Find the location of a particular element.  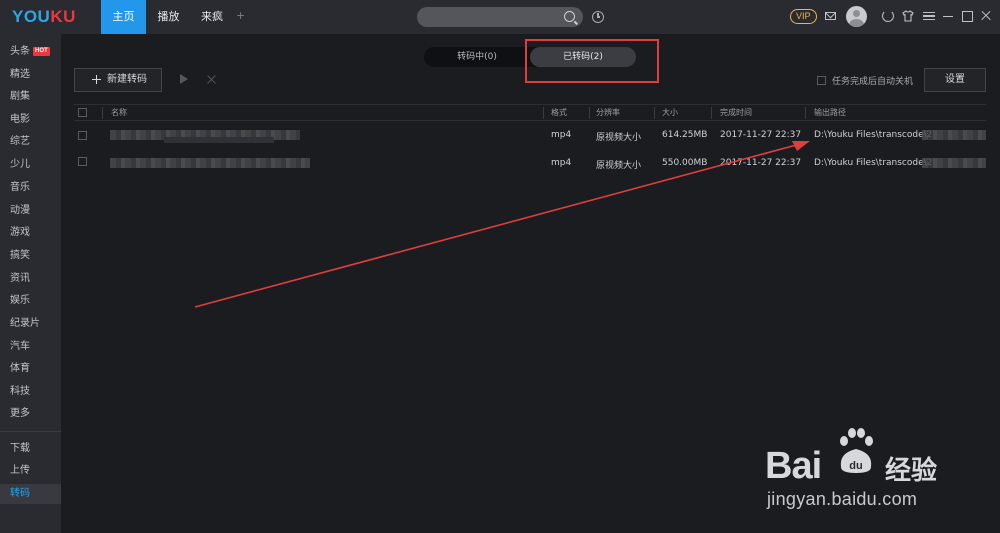

sidebar-item-sports: 体育 is located at coordinates (20, 369).